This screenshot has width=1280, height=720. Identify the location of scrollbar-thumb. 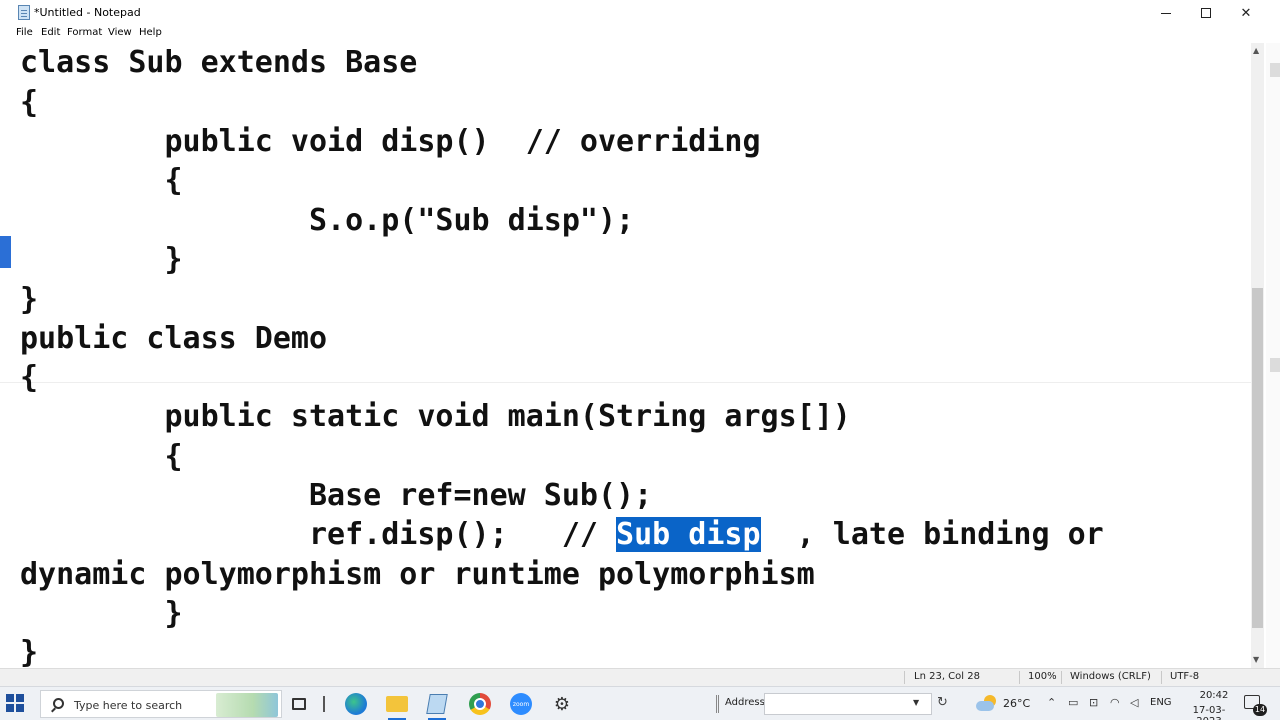
(1257, 458).